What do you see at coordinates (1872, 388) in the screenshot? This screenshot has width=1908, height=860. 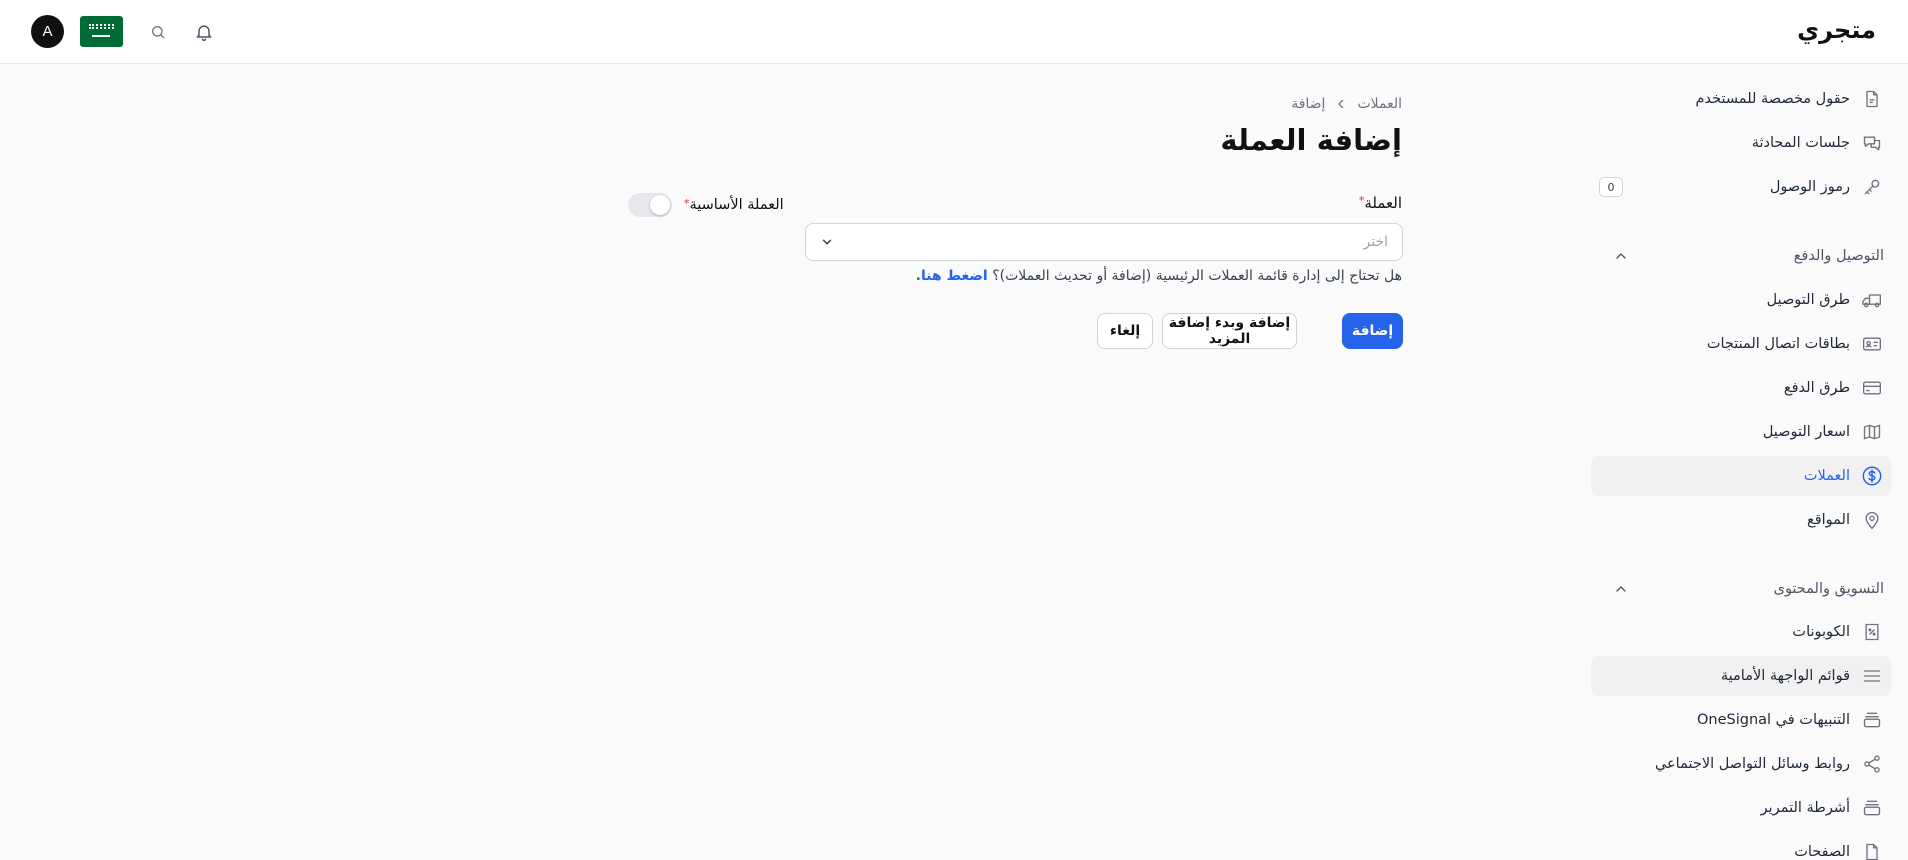 I see `credit-card-icon` at bounding box center [1872, 388].